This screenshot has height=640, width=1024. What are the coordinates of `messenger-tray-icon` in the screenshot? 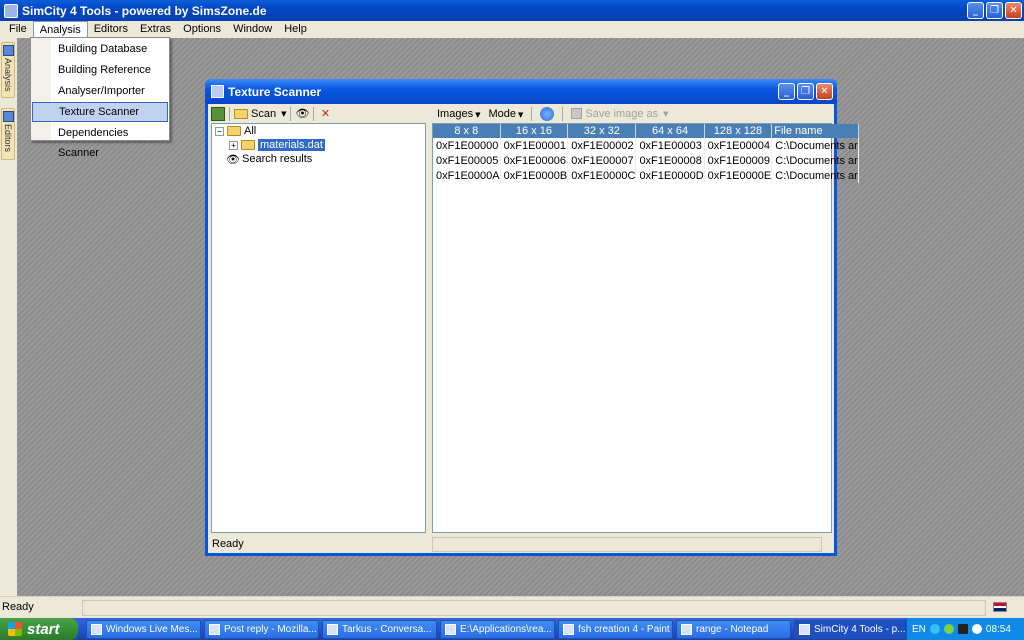 It's located at (948, 629).